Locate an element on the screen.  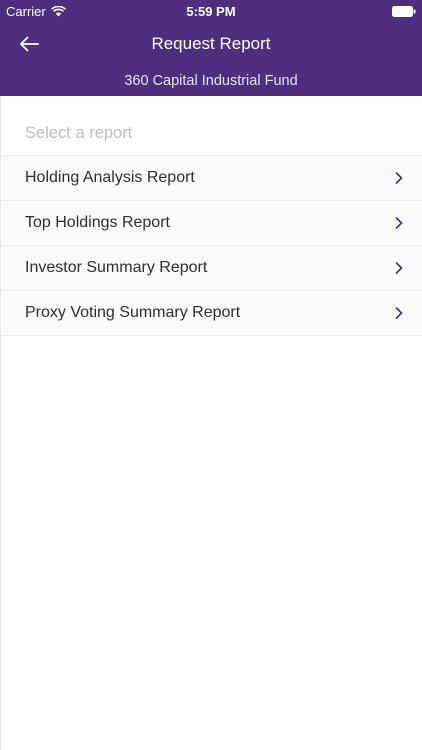
report-item-label: Proxy Voting Summary Report is located at coordinates (133, 312).